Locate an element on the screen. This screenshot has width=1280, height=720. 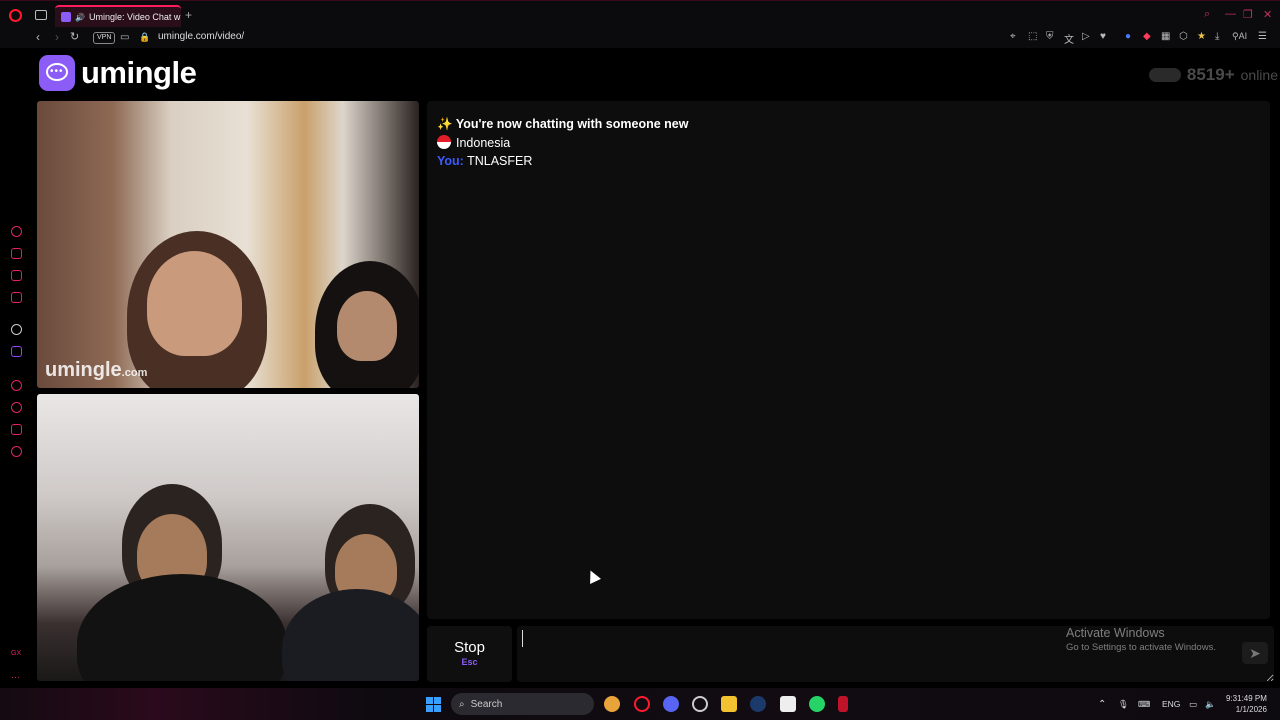
browser-tab-bar: 🔊 Umingle: Video Chat w + ⌕ — ❐ ✕ is located at coordinates (640, 14).